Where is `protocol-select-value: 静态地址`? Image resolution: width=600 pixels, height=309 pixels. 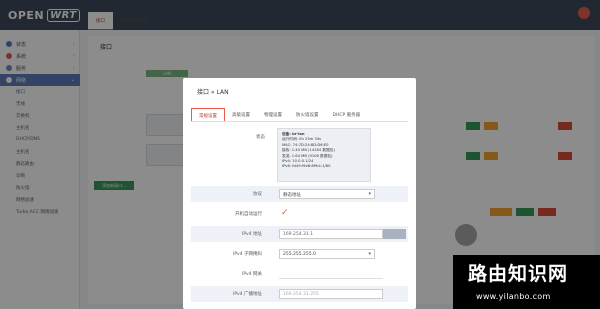 protocol-select-value: 静态地址 is located at coordinates (292, 195).